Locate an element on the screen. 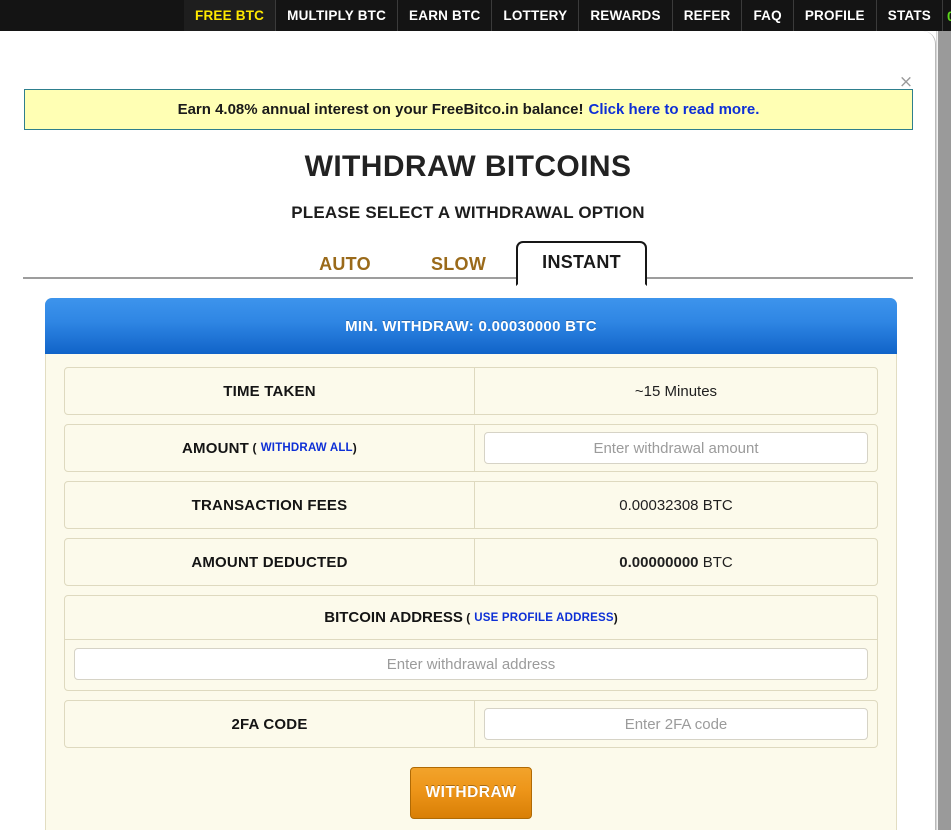 This screenshot has width=951, height=830. use-profile-address-link: USE PROFILE ADDRESS is located at coordinates (543, 618).